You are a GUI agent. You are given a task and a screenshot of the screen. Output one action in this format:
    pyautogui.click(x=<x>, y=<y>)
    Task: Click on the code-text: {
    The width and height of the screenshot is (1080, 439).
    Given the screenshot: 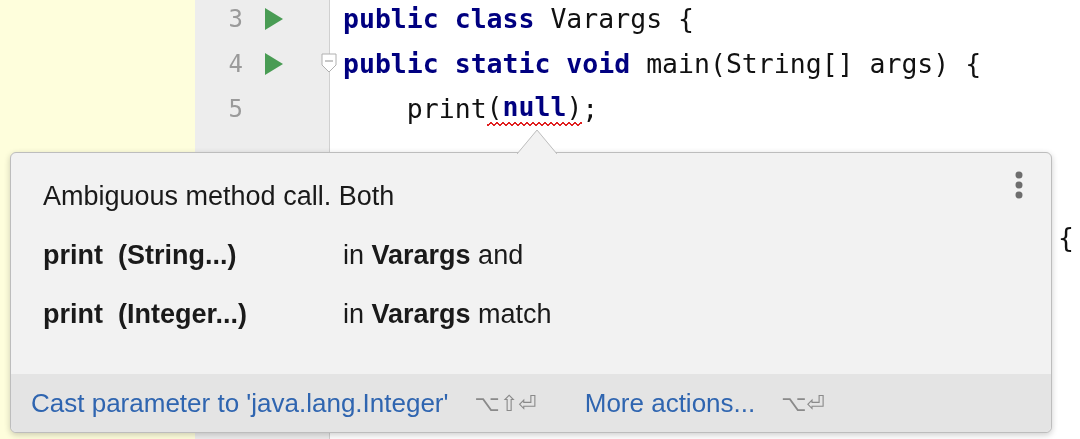 What is the action you would take?
    pyautogui.click(x=1066, y=237)
    